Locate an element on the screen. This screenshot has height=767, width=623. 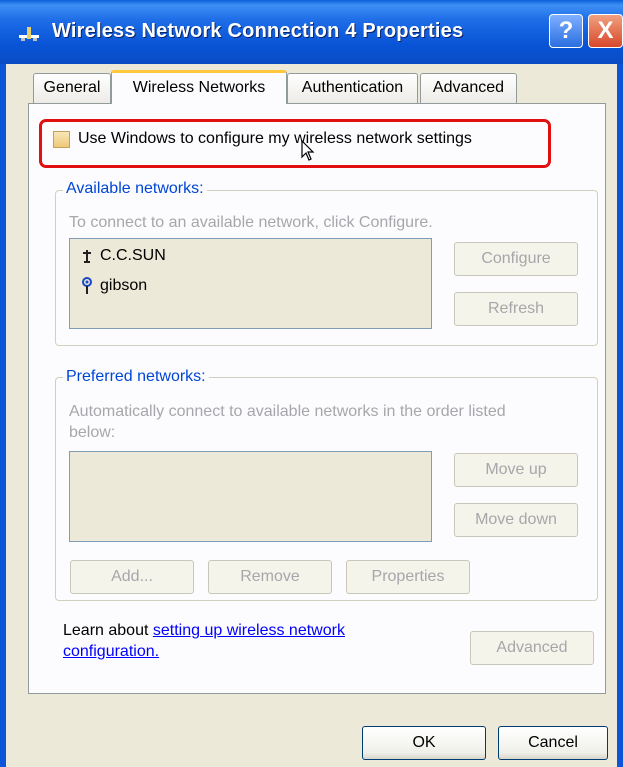
window-right-border is located at coordinates (620, 415).